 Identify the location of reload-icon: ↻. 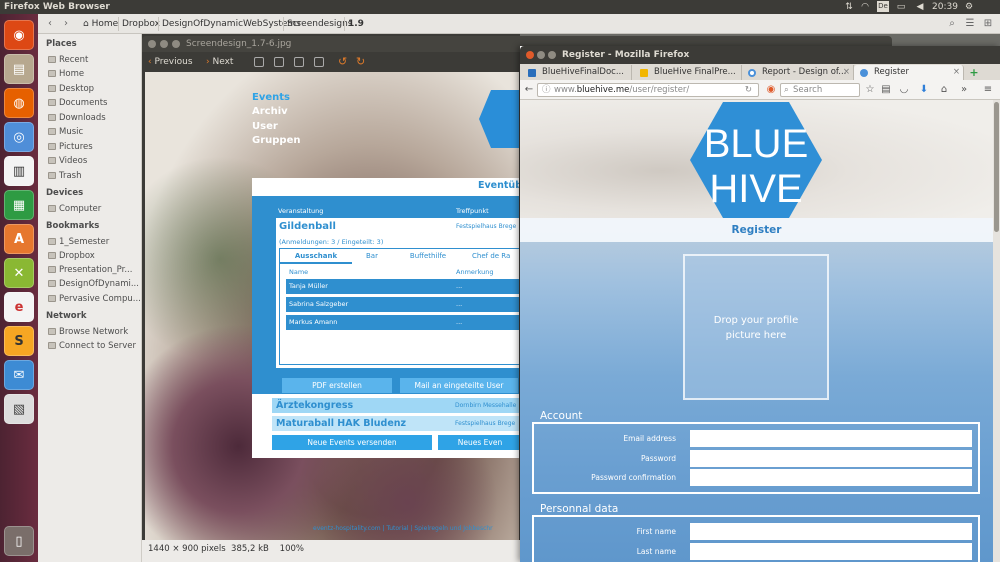
(748, 90).